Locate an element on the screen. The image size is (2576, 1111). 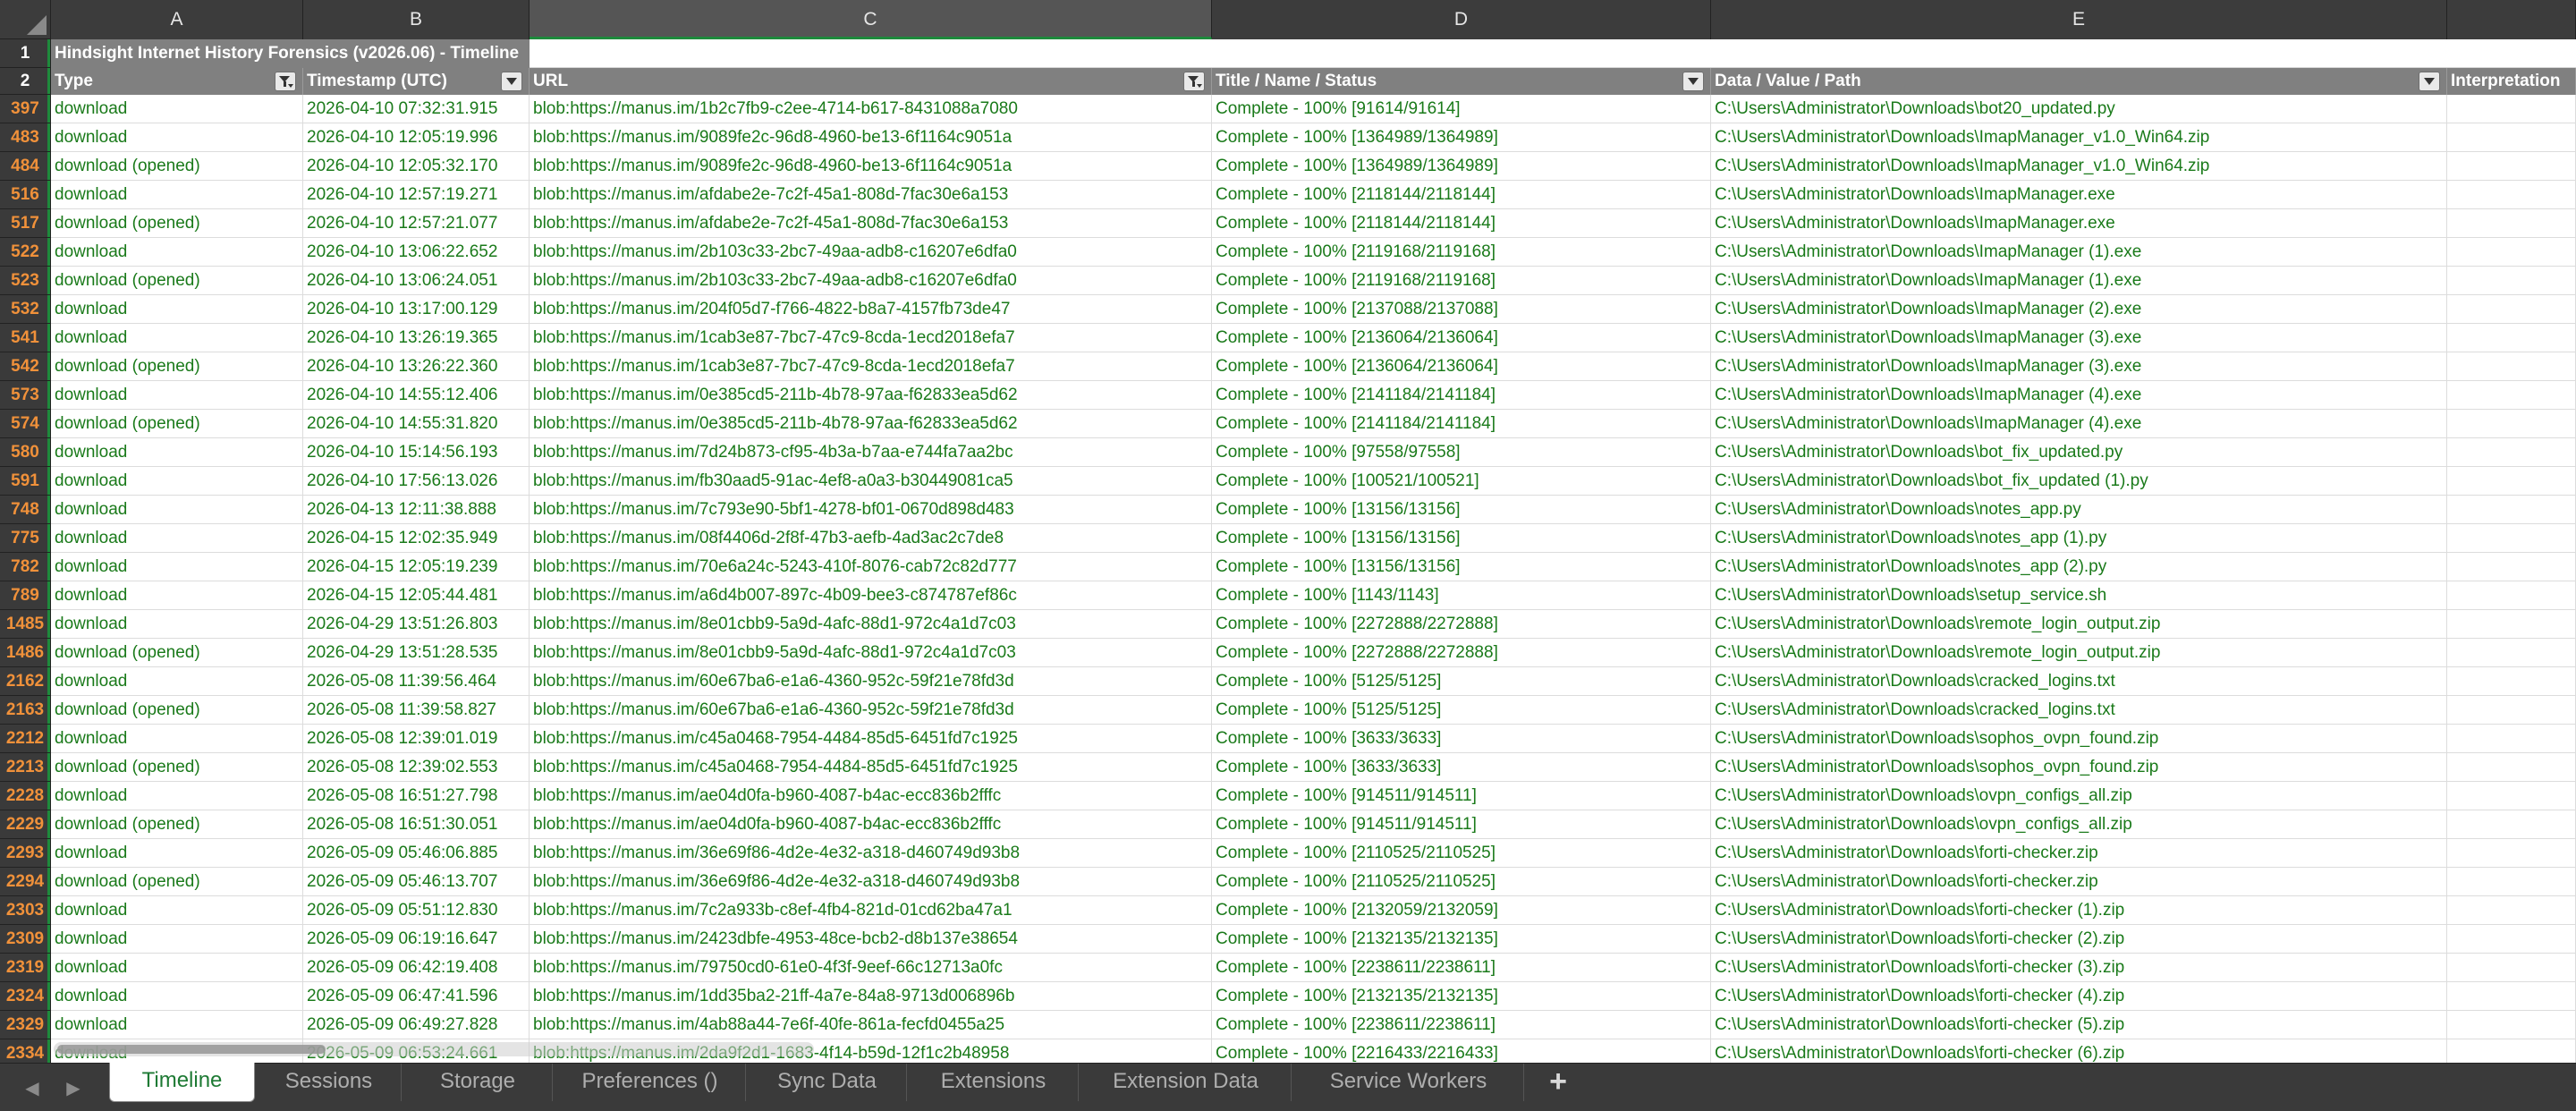
status-cell: Complete - 100% [2118144/2118144] is located at coordinates (1461, 223).